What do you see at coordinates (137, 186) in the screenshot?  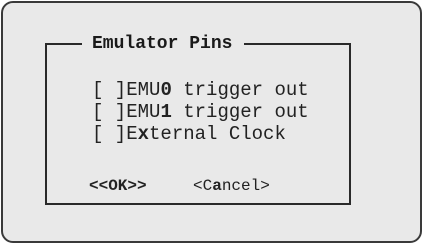 I see `ok-close-bracket: >>` at bounding box center [137, 186].